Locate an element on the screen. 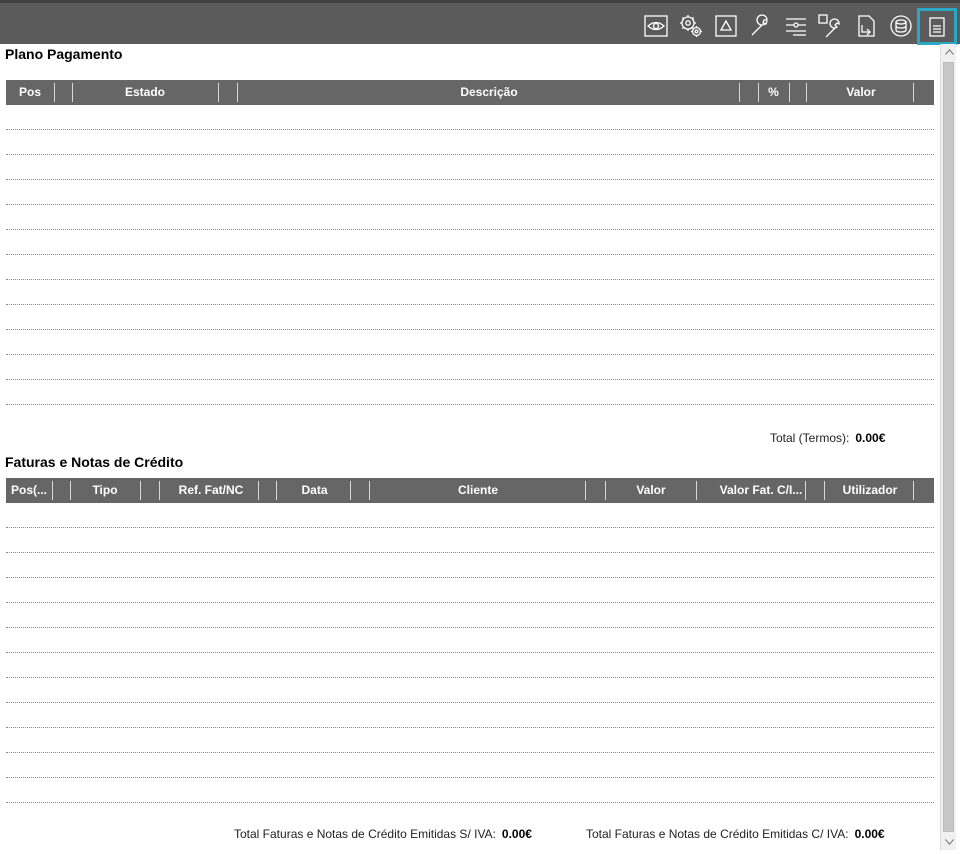 The image size is (960, 854). col-data: Data is located at coordinates (314, 490).